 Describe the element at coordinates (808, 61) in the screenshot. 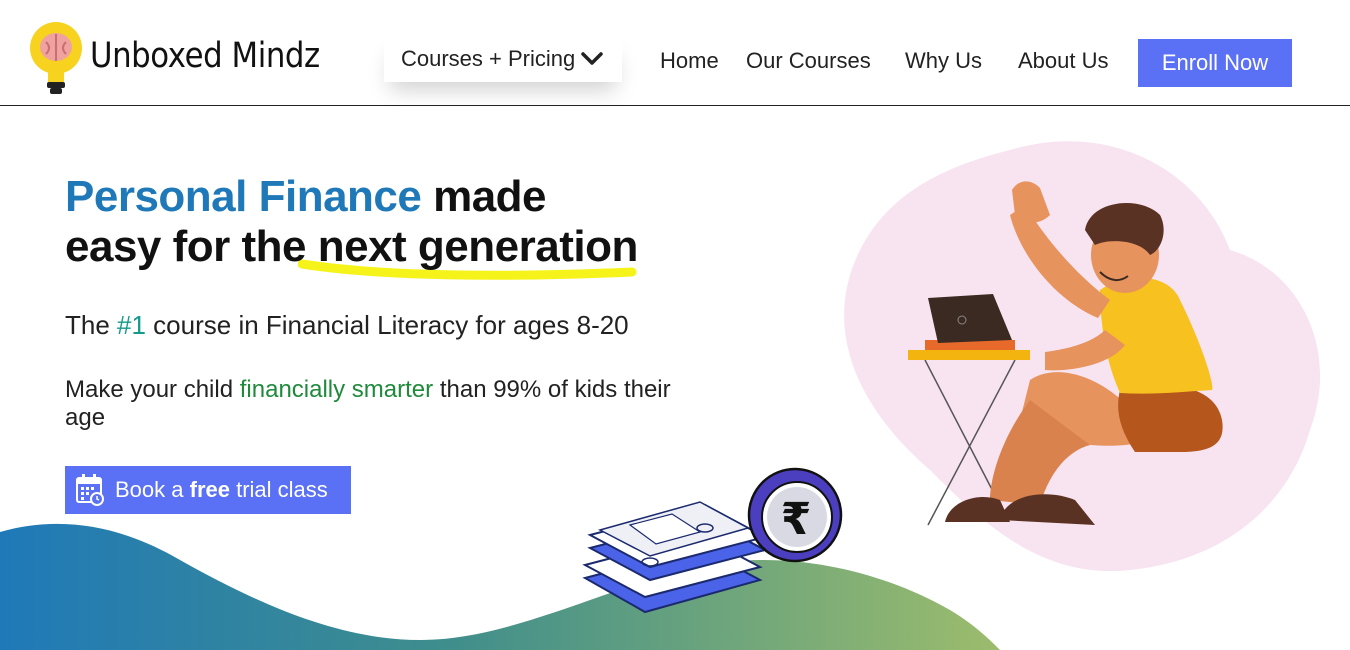

I see `nav-our-courses: Our Courses` at that location.